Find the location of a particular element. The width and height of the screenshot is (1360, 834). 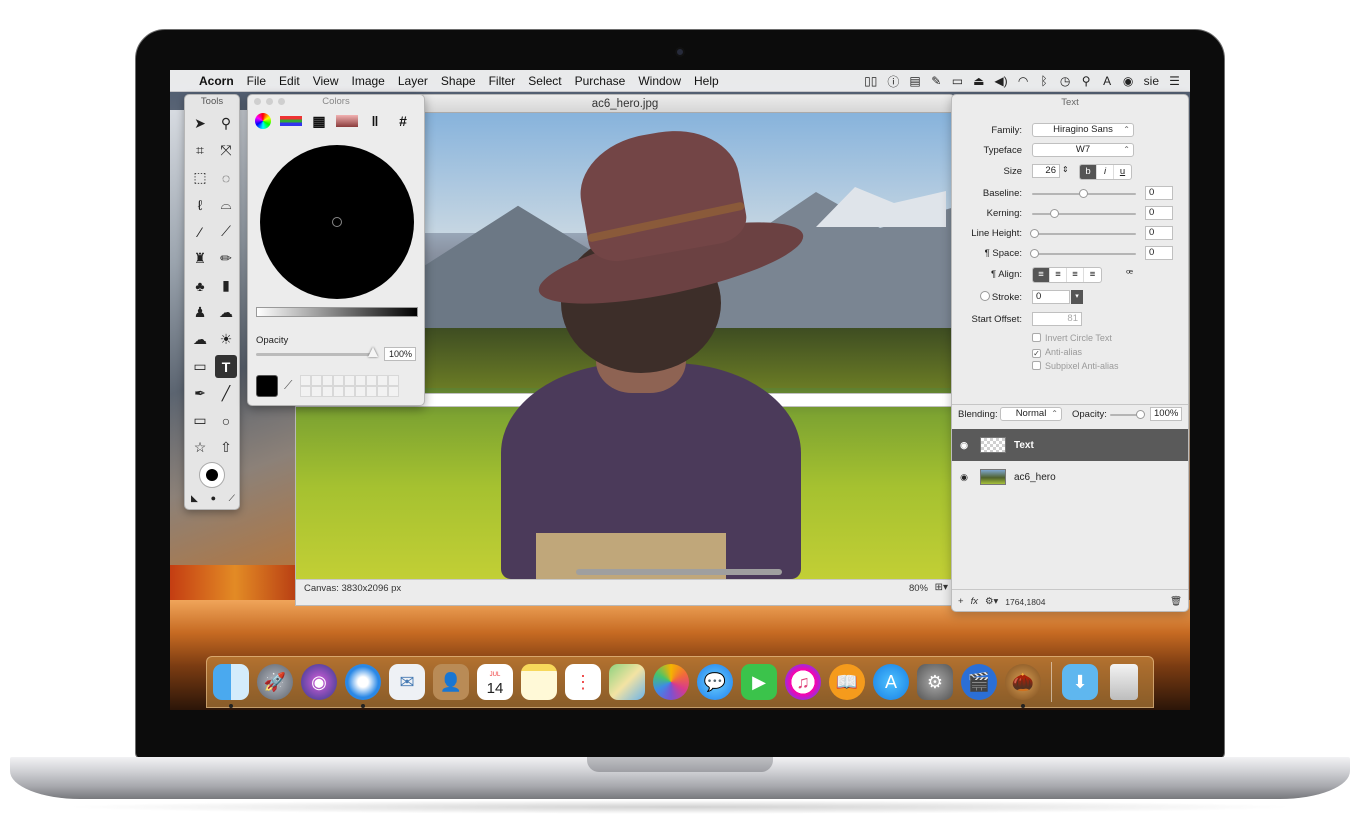

stroke-icon: ● is located at coordinates (213, 498).